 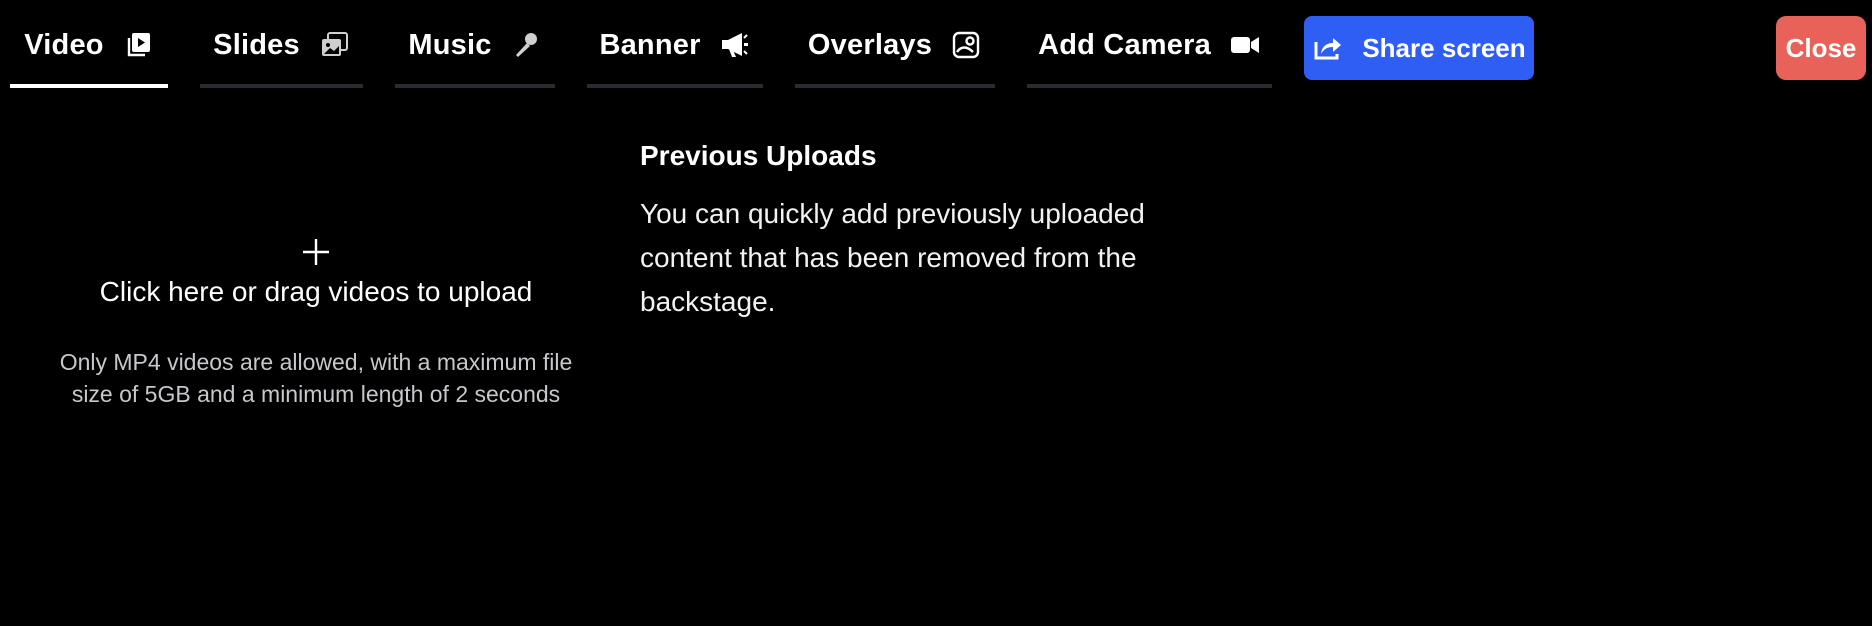 What do you see at coordinates (1328, 48) in the screenshot?
I see `share-arrow-icon` at bounding box center [1328, 48].